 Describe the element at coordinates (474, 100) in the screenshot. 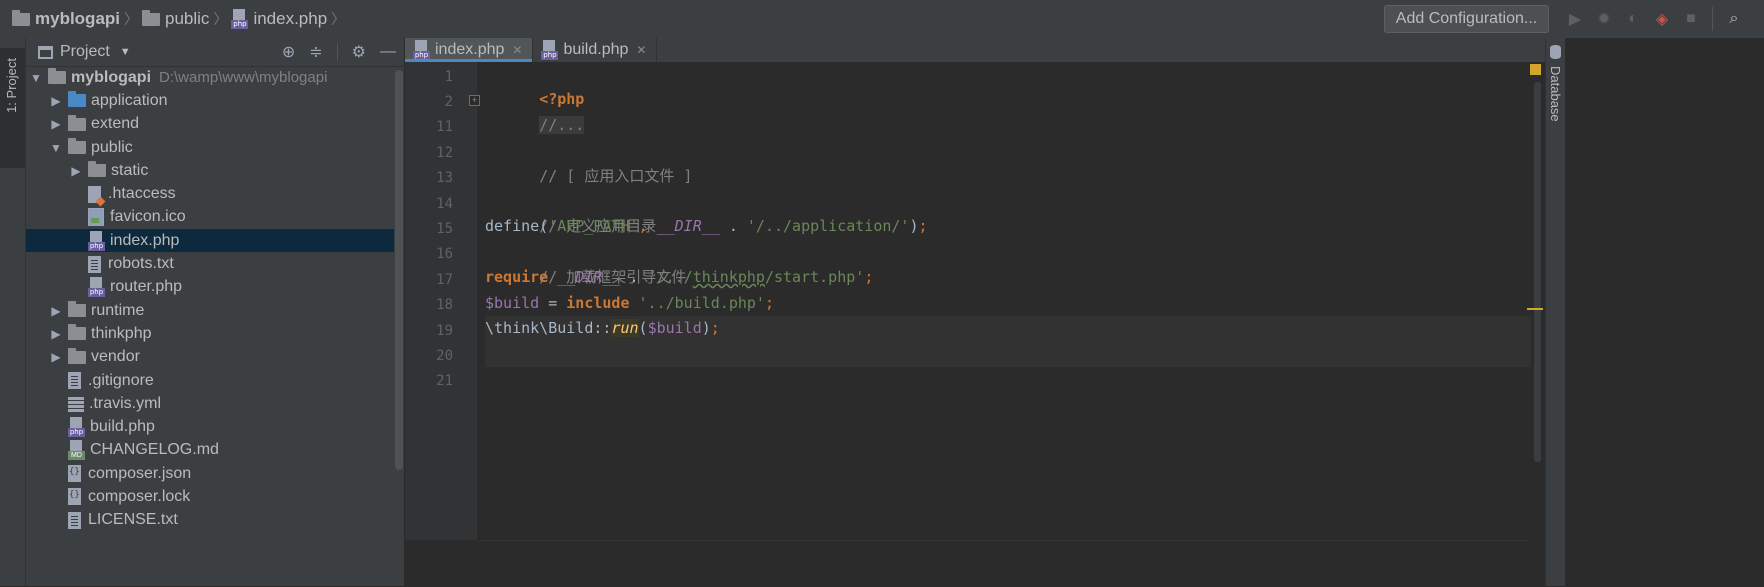

I see `fold-expand-icon: +` at that location.